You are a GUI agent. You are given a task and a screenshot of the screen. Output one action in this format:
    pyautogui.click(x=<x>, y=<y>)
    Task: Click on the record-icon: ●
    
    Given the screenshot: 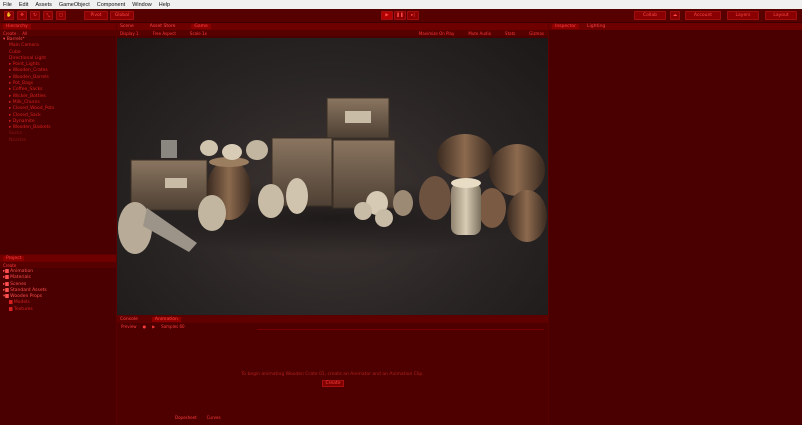 What is the action you would take?
    pyautogui.click(x=145, y=326)
    